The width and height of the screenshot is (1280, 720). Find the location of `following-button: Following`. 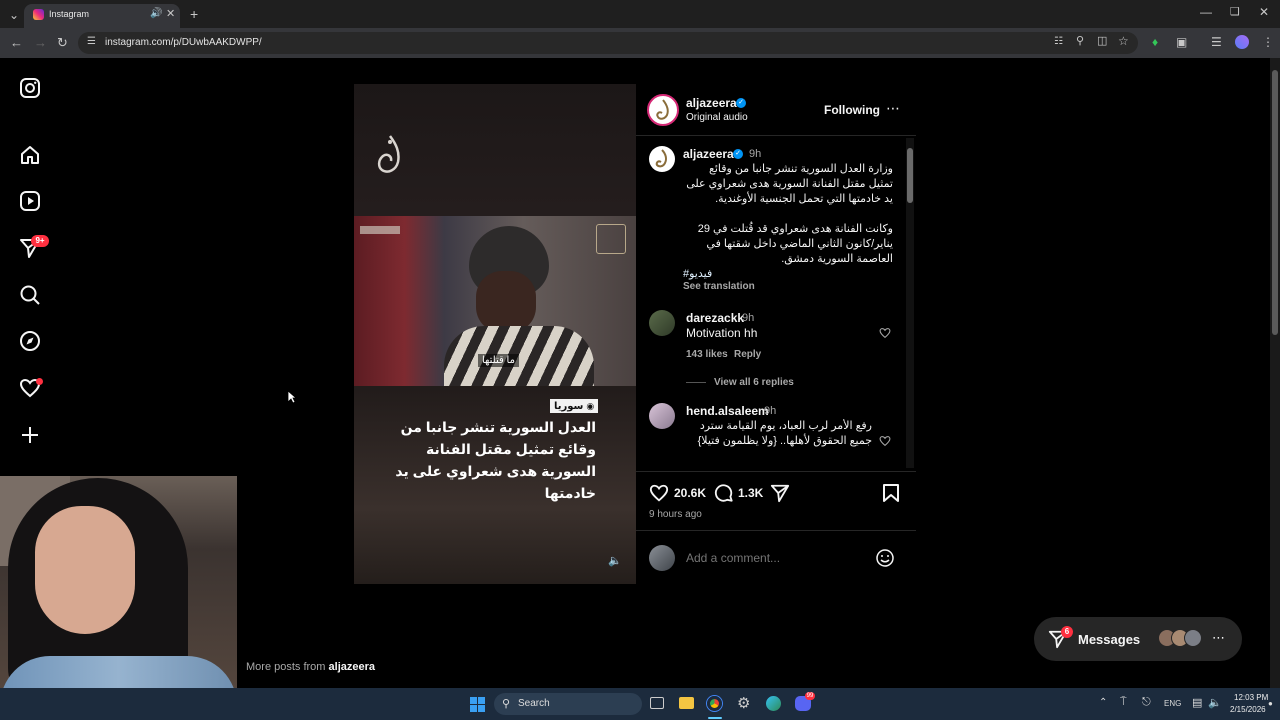

following-button: Following is located at coordinates (852, 110).